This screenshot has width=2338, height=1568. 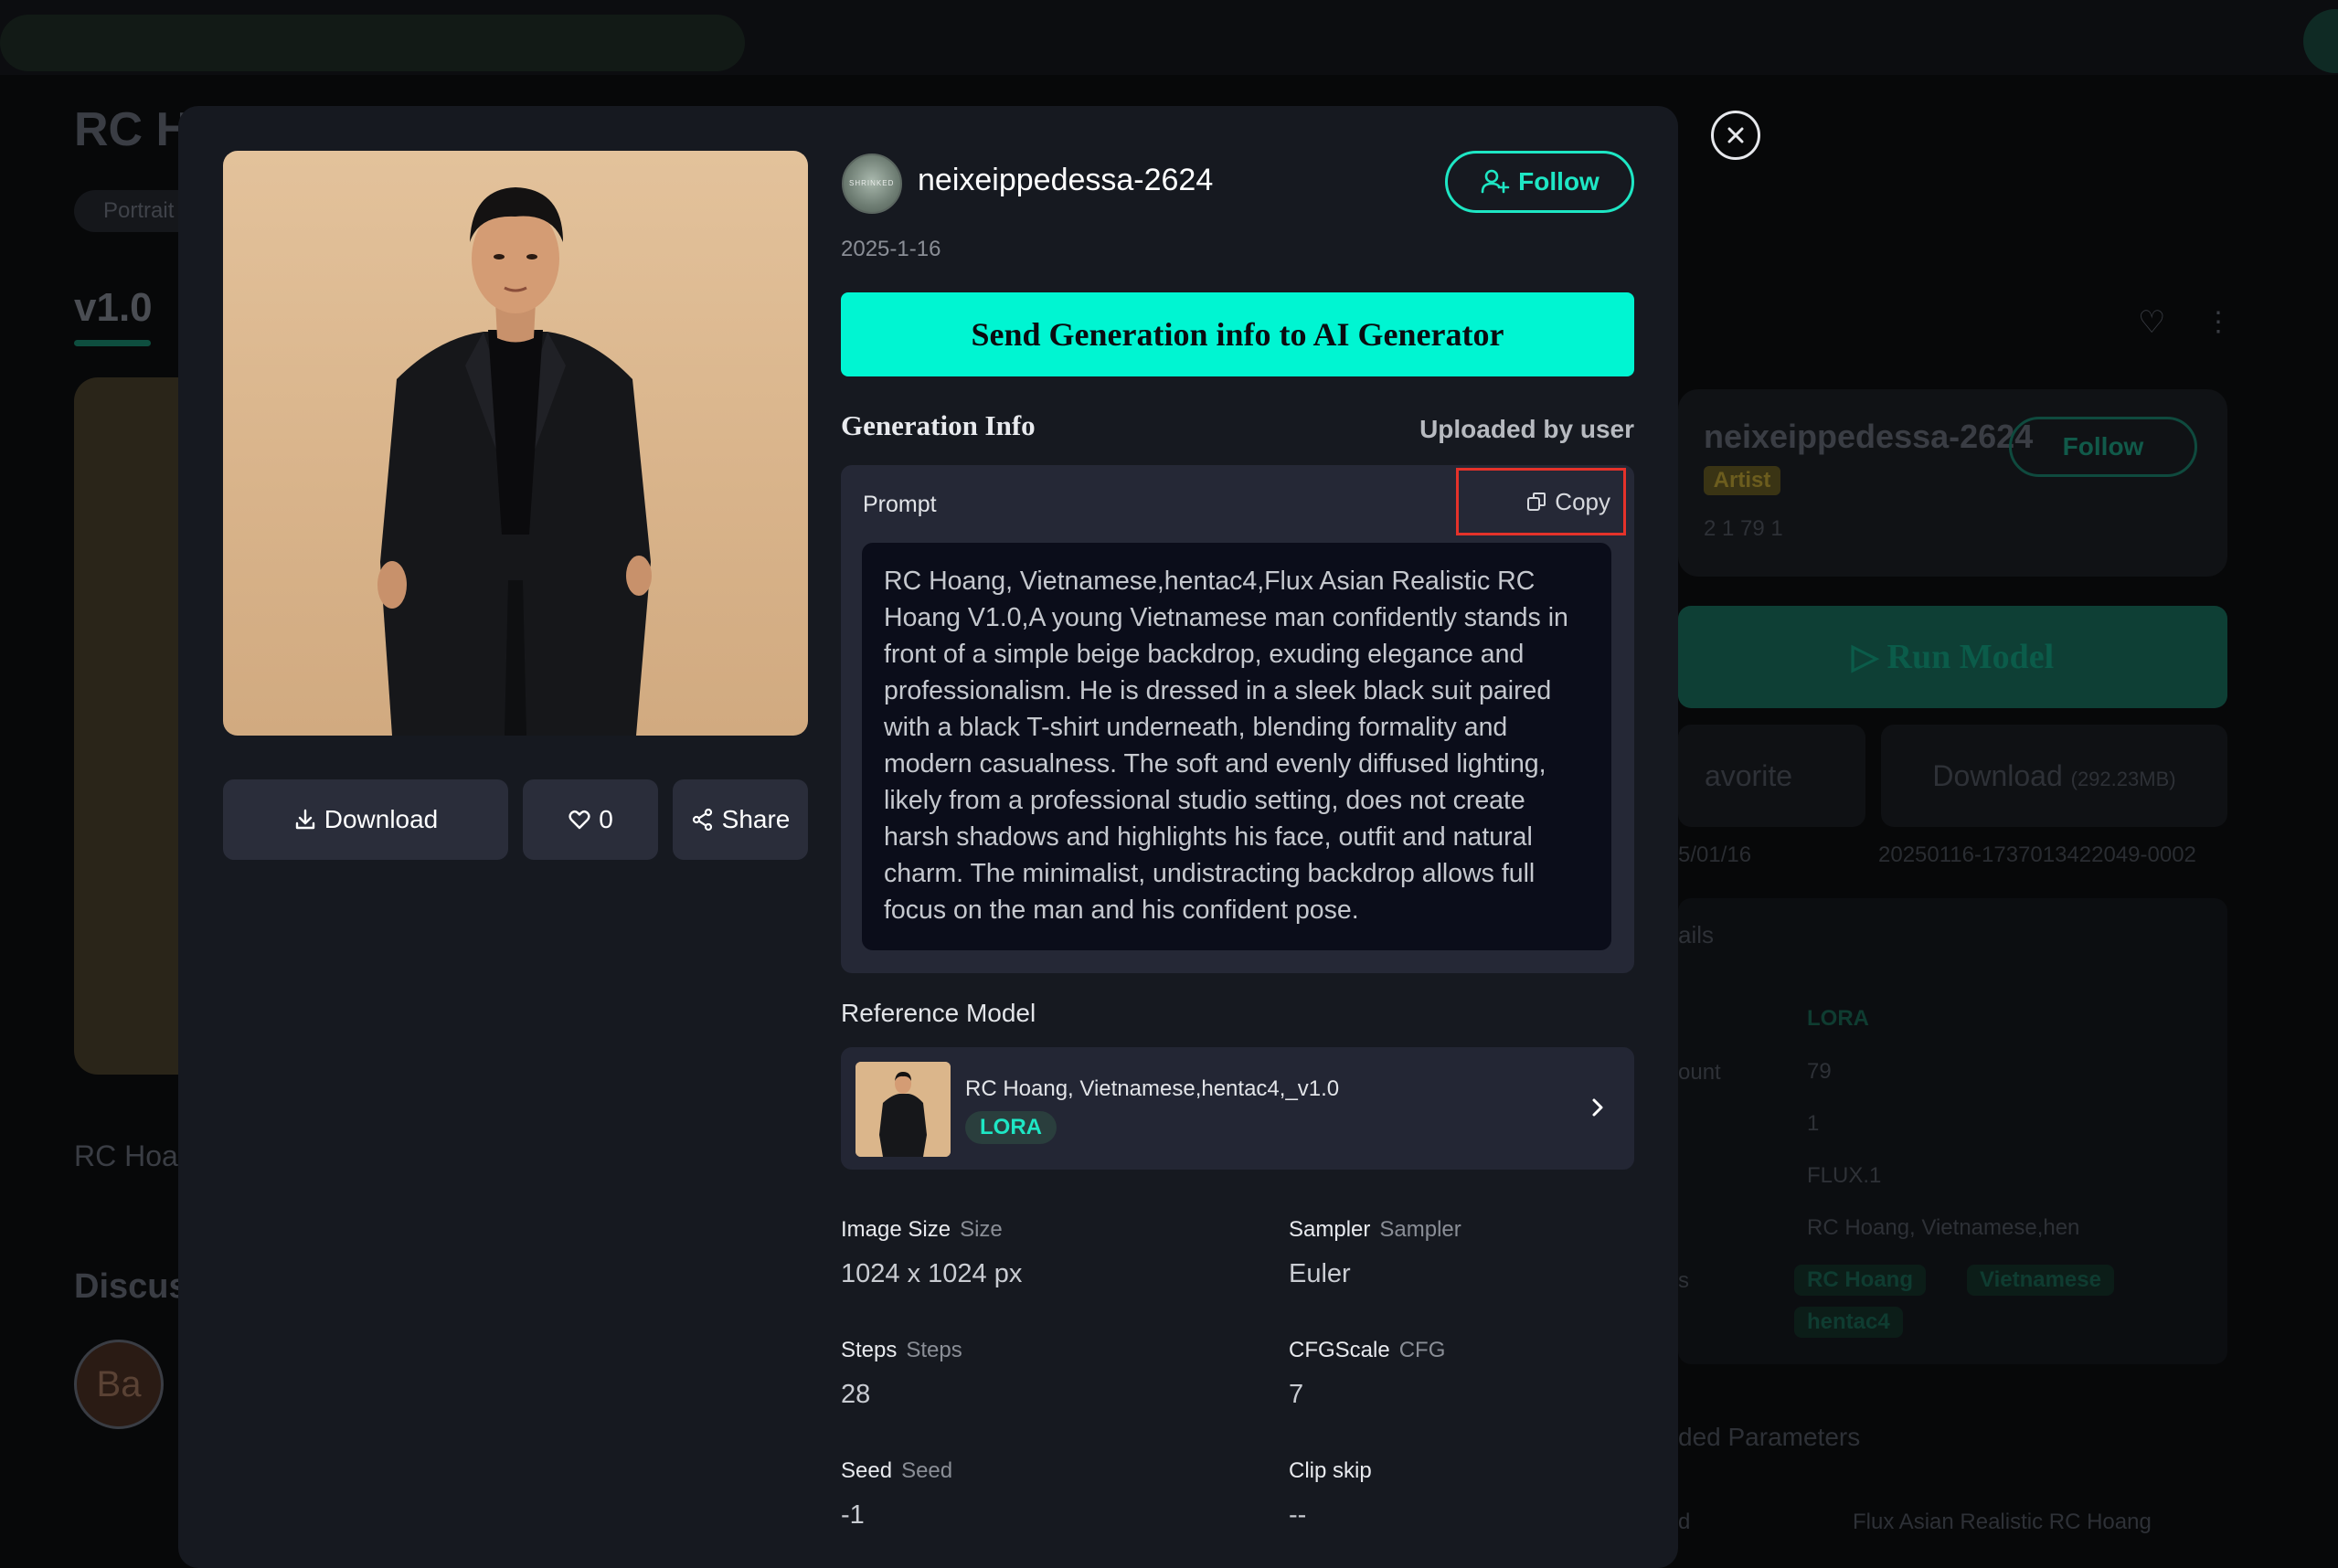 I want to click on bg-file-id: 20250116-1737013422049-0002, so click(x=2037, y=855).